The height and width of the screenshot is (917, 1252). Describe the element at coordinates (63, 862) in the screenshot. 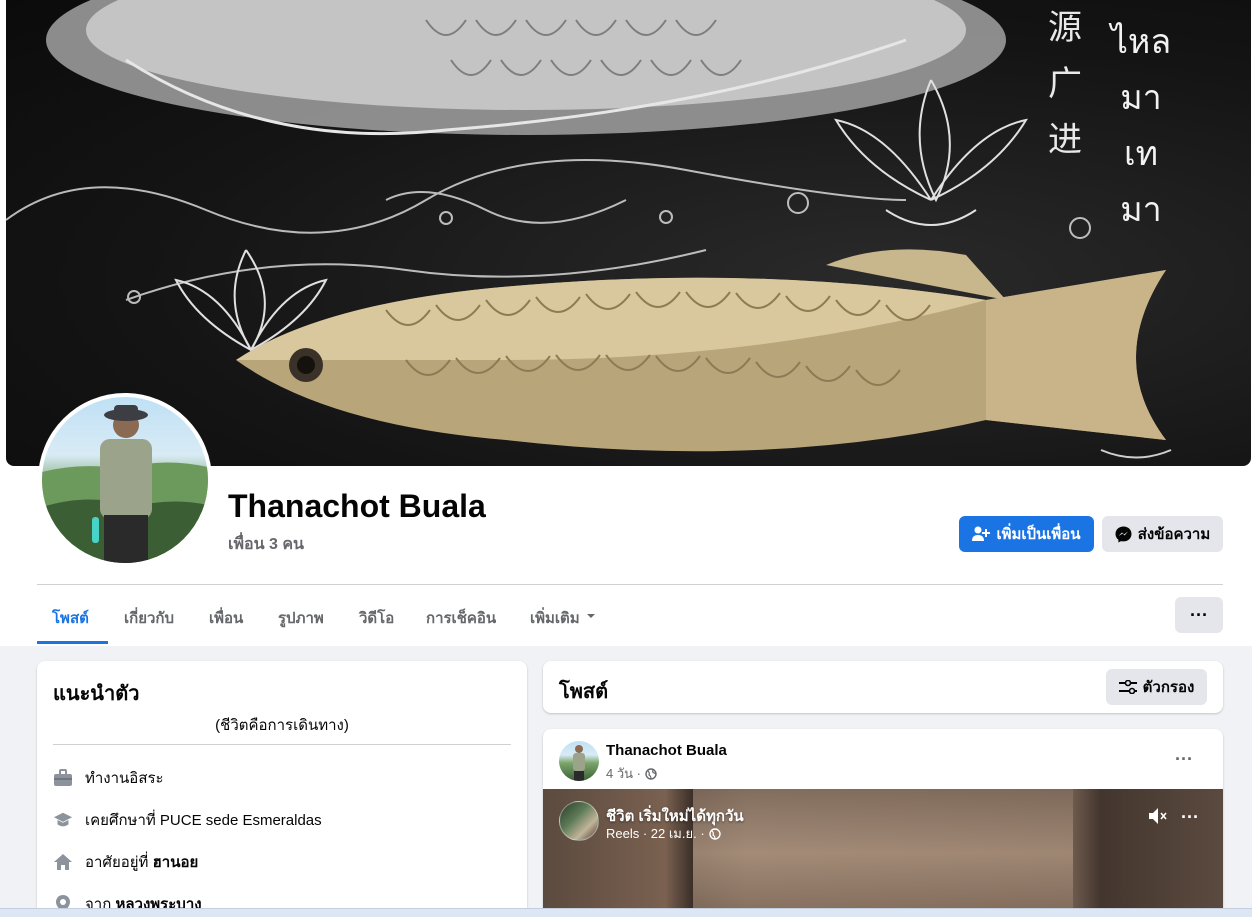

I see `home-icon` at that location.